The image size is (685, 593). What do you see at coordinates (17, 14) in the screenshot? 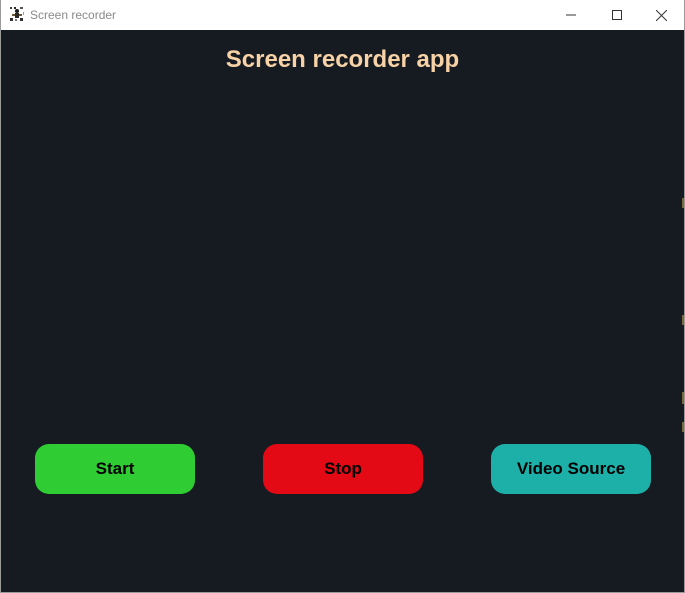
I see `recorder-app-icon` at bounding box center [17, 14].